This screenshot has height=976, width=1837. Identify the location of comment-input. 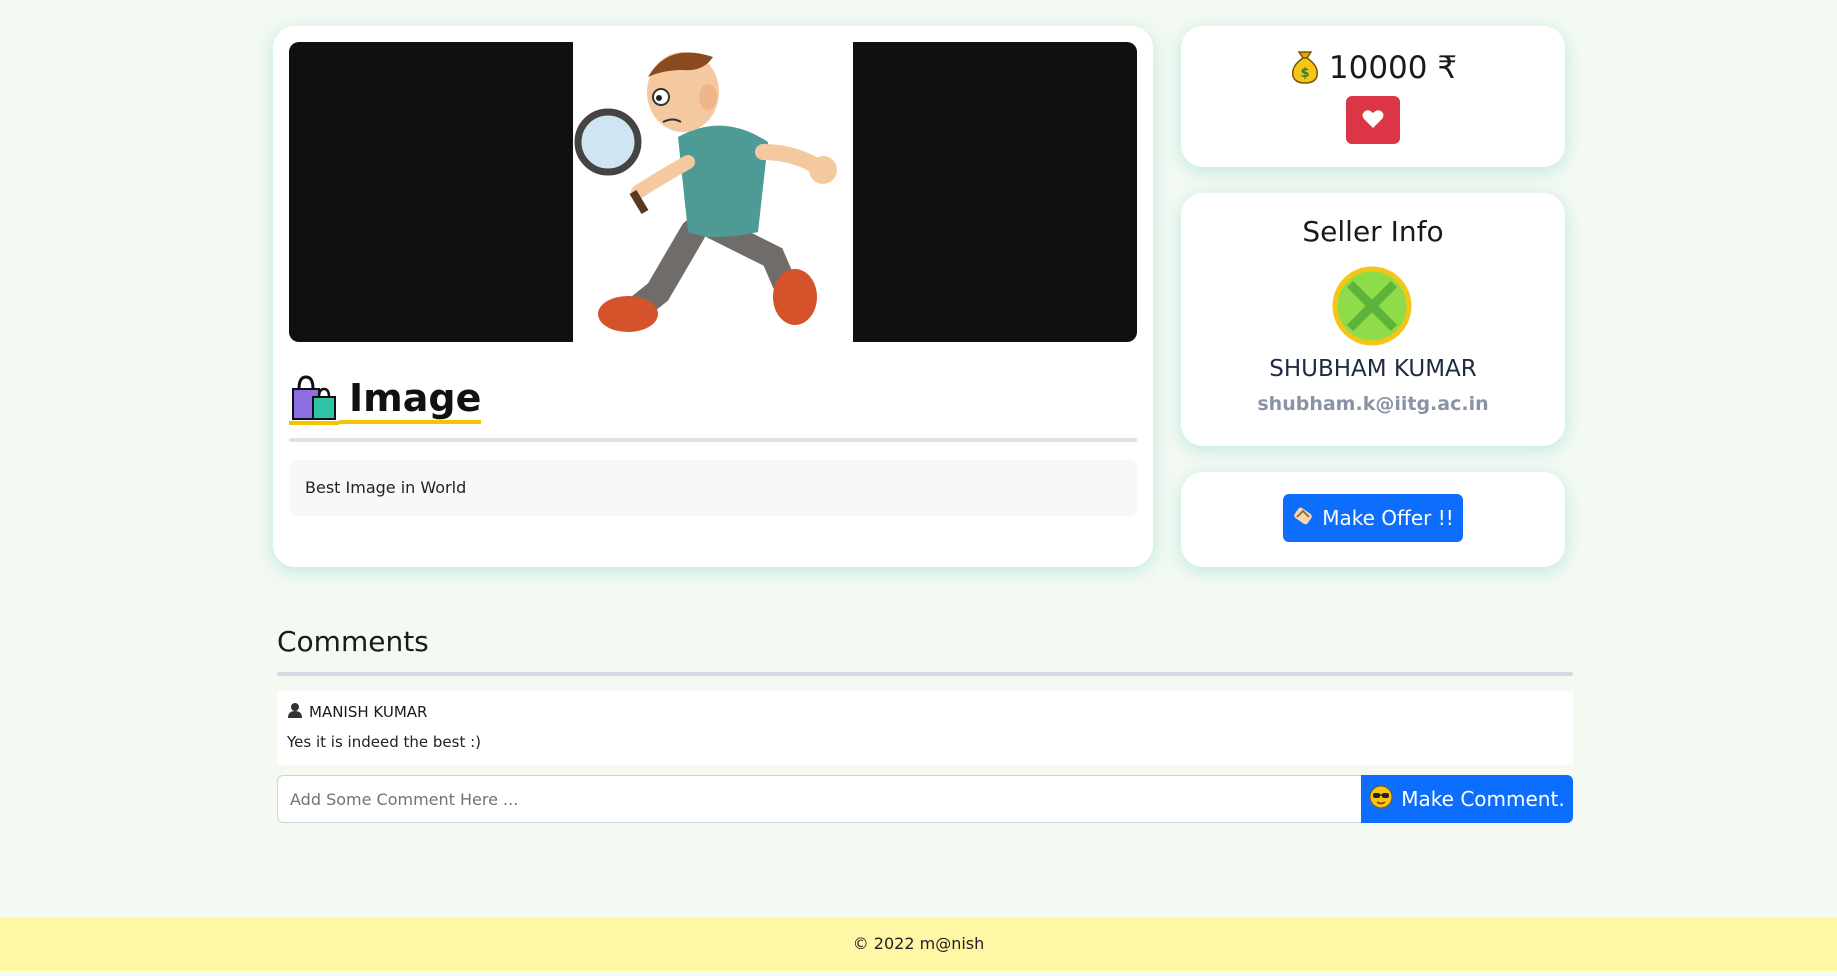
(819, 799).